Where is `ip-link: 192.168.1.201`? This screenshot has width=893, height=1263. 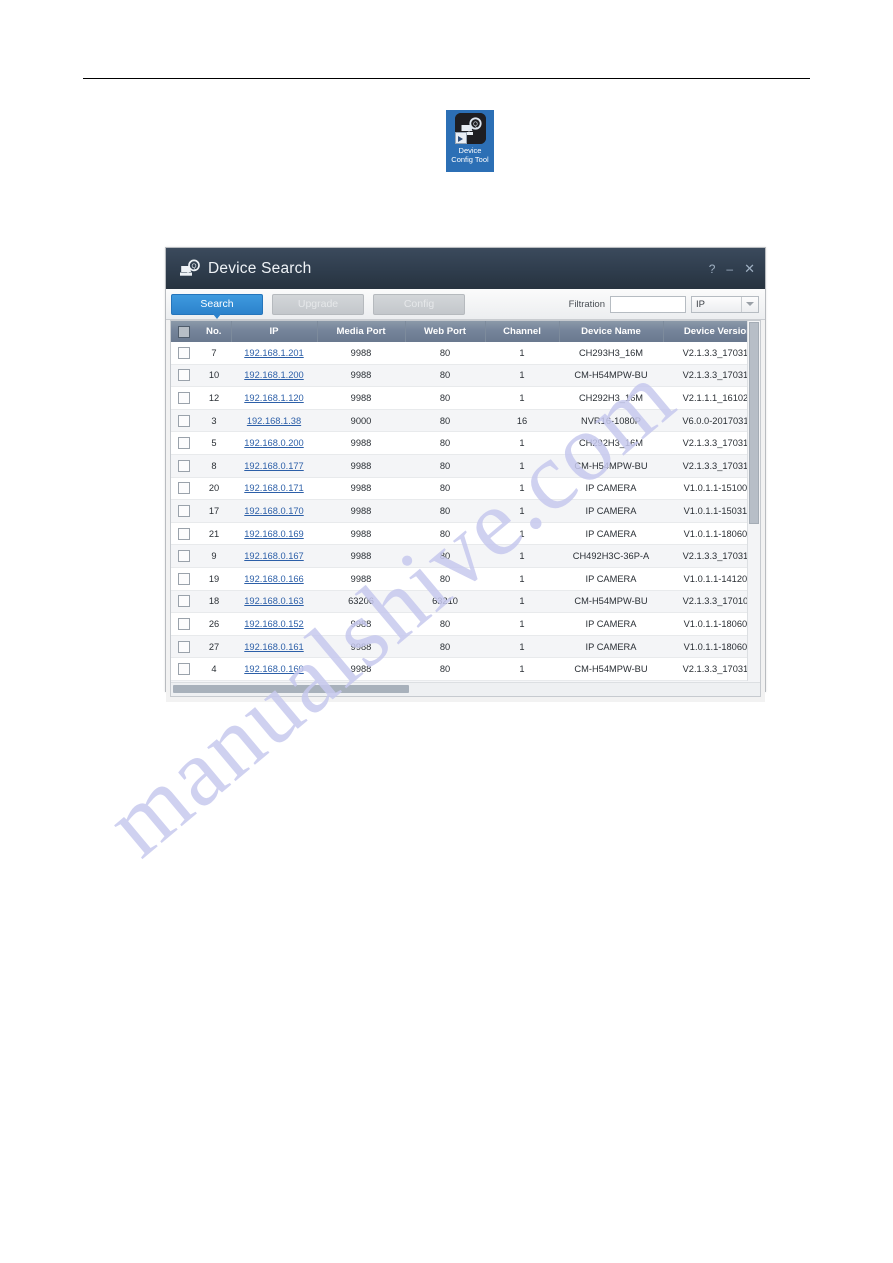 ip-link: 192.168.1.201 is located at coordinates (273, 353).